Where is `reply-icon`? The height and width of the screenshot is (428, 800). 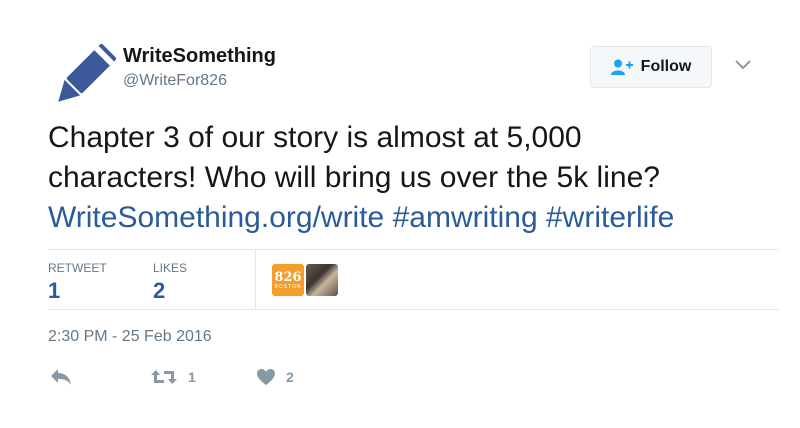 reply-icon is located at coordinates (61, 377).